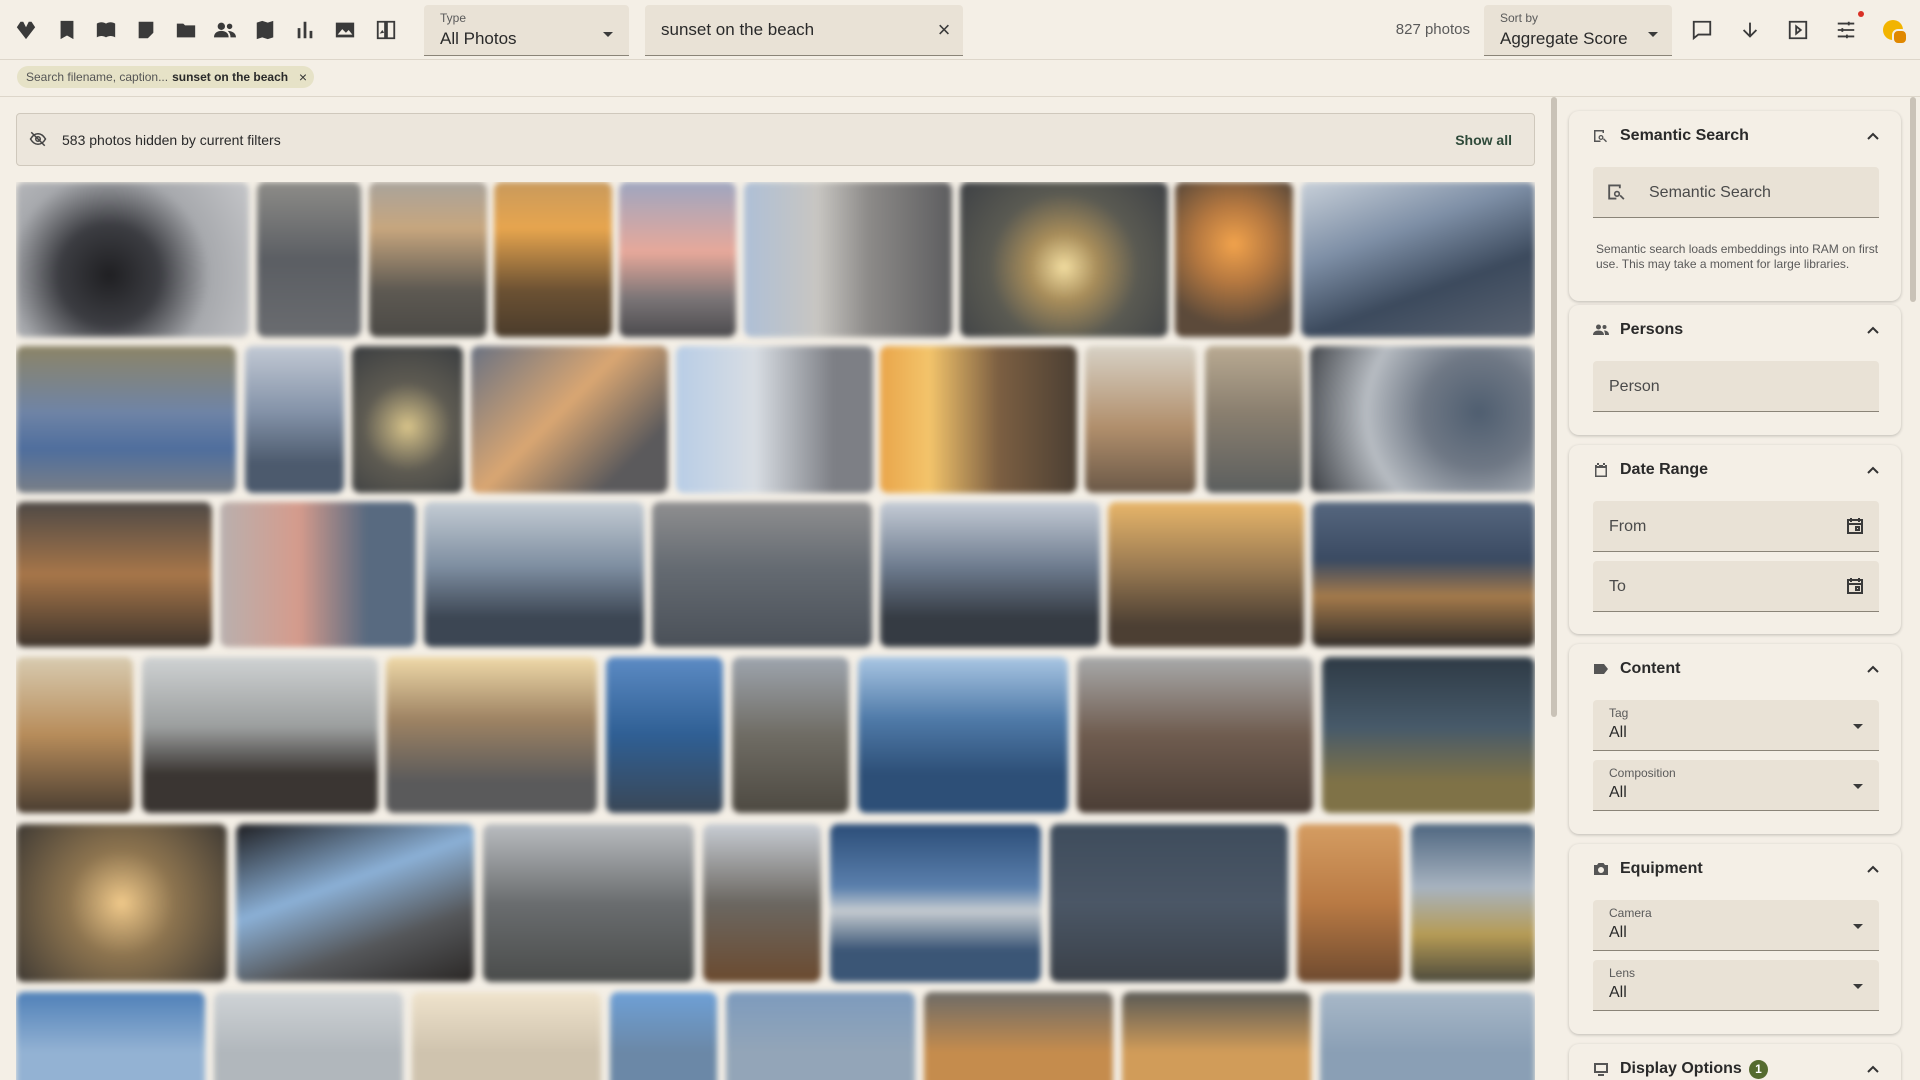  I want to click on notes-icon, so click(146, 30).